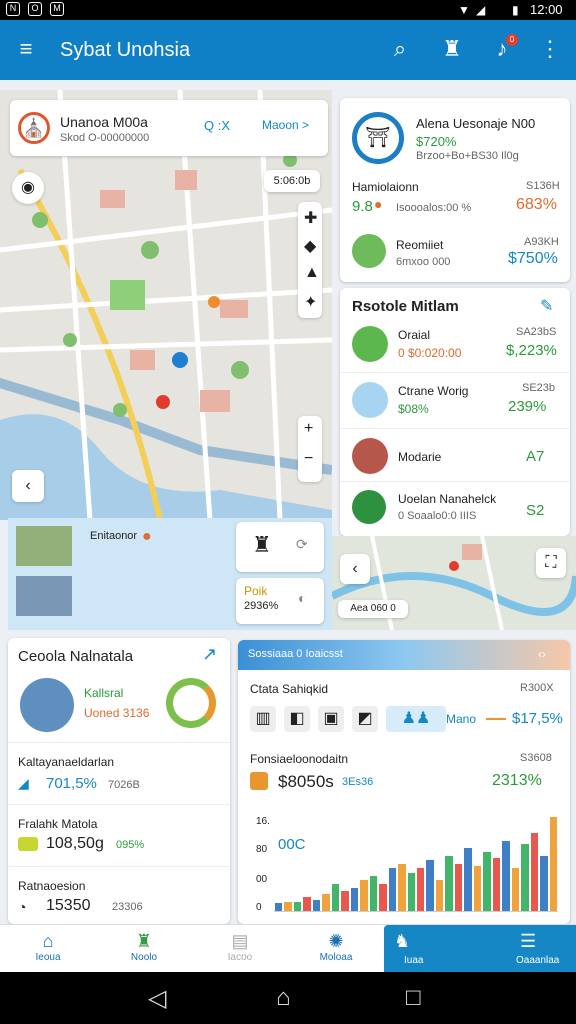 The image size is (576, 1024). I want to click on analytics-title: Sossiaaa 0 Ioaicsst, so click(295, 654).